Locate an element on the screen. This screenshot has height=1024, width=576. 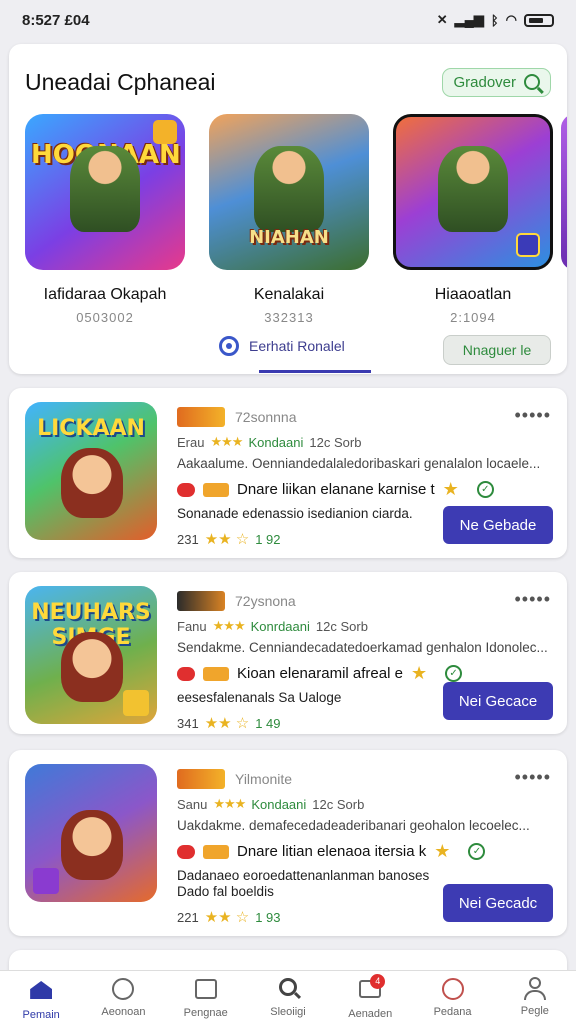
nav-label: Pegle is located at coordinates (534, 1011).